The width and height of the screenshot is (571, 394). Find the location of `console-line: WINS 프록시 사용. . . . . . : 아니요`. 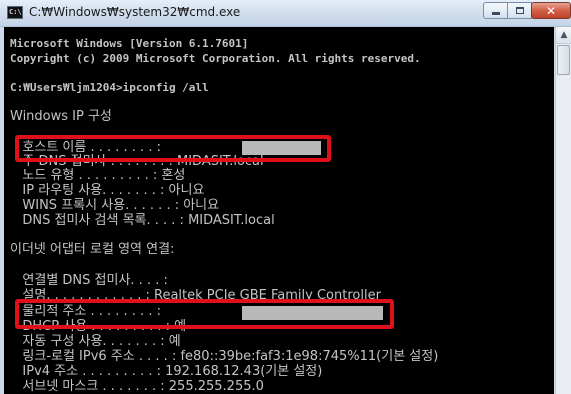

console-line: WINS 프록시 사용. . . . . . : 아니요 is located at coordinates (115, 205).